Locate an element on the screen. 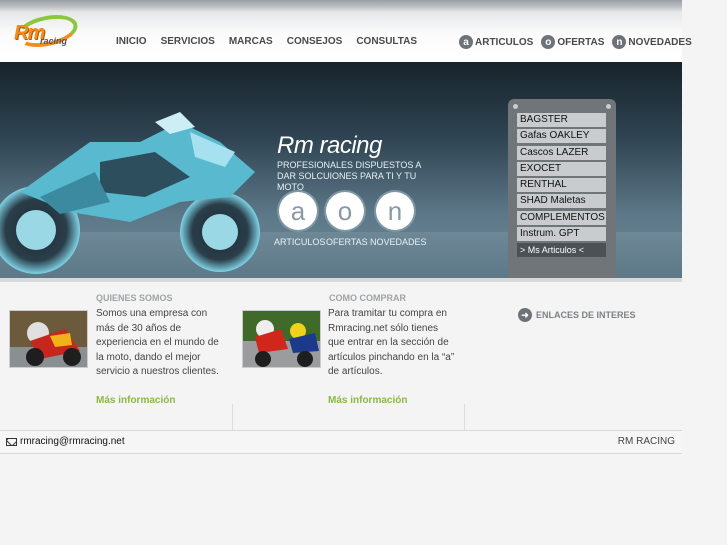 The width and height of the screenshot is (727, 545). quienes-line: Somos una empresa con is located at coordinates (152, 313).